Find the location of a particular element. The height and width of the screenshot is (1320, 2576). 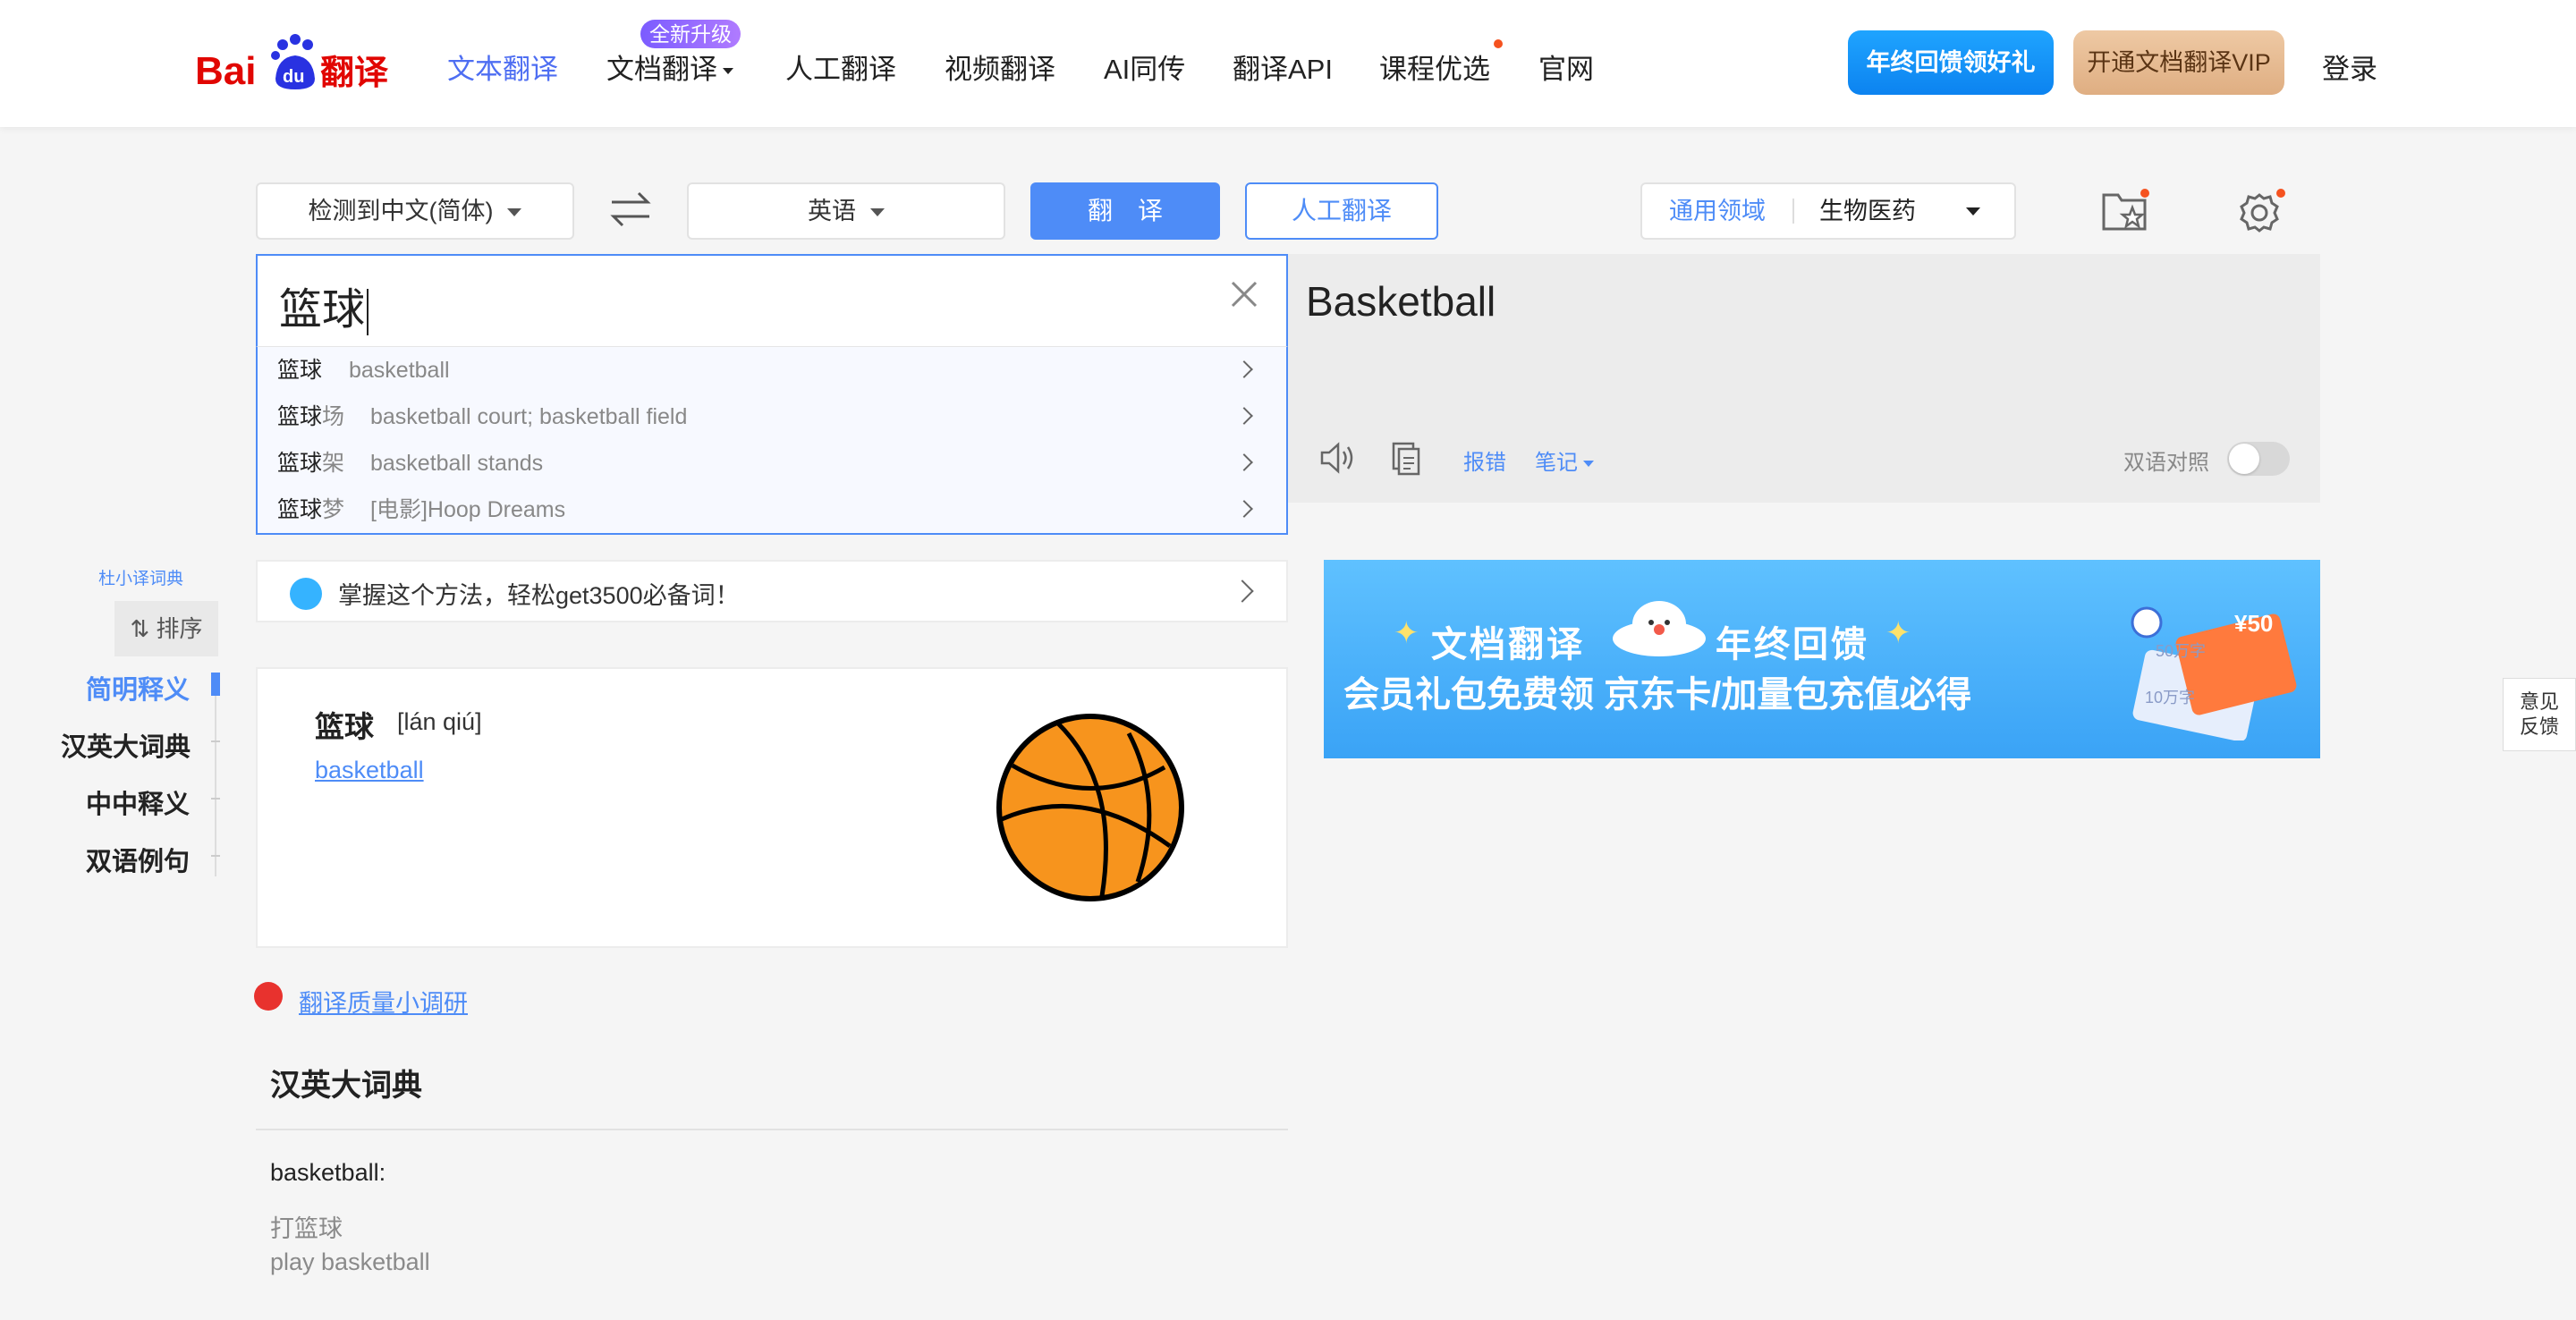

target-language-label: 英语 is located at coordinates (832, 211).